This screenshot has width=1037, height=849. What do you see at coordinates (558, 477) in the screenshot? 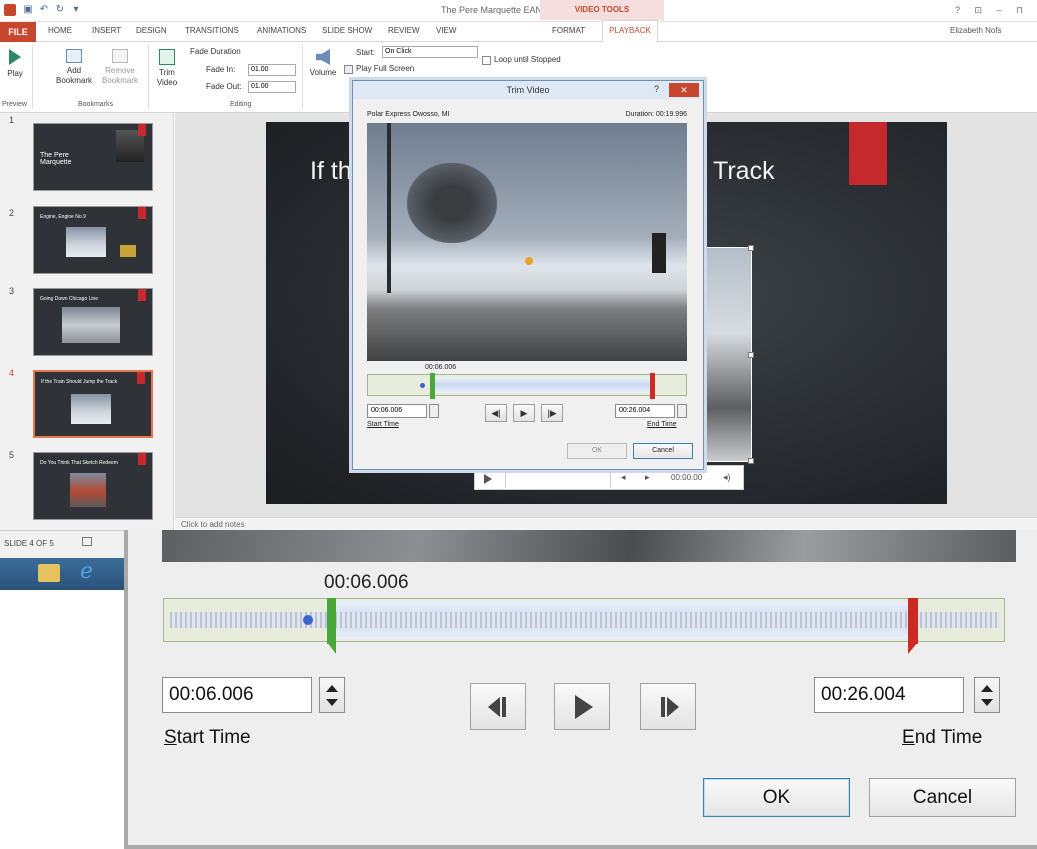
I see `video-progress-bar` at bounding box center [558, 477].